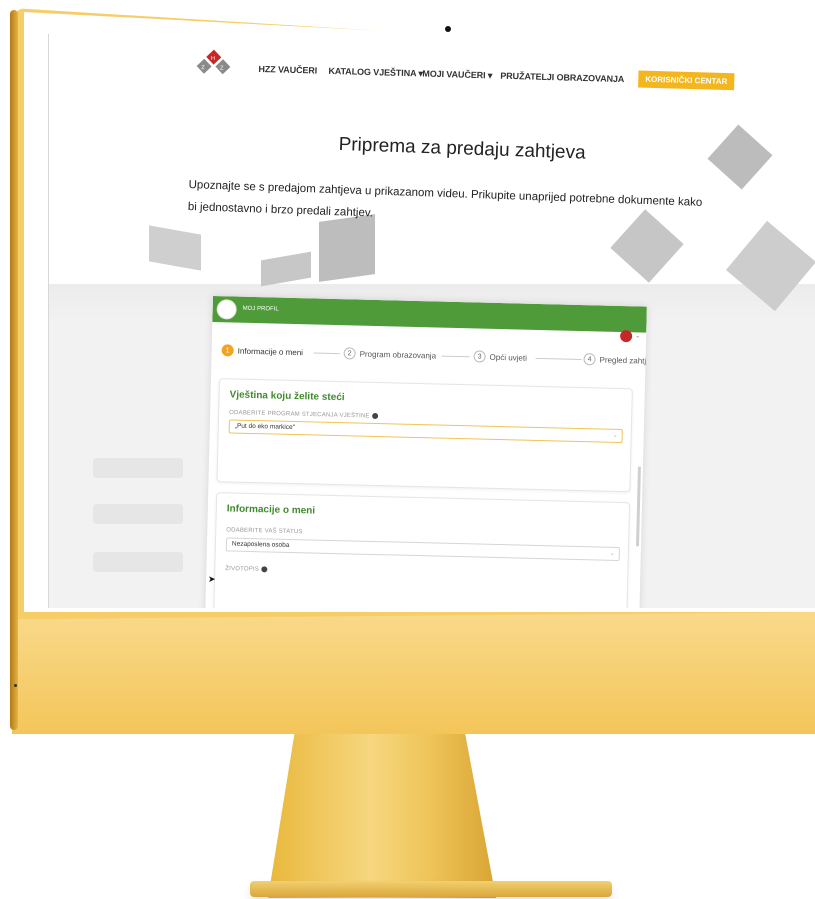 This screenshot has width=815, height=899. I want to click on step-3-circle: 3, so click(479, 356).